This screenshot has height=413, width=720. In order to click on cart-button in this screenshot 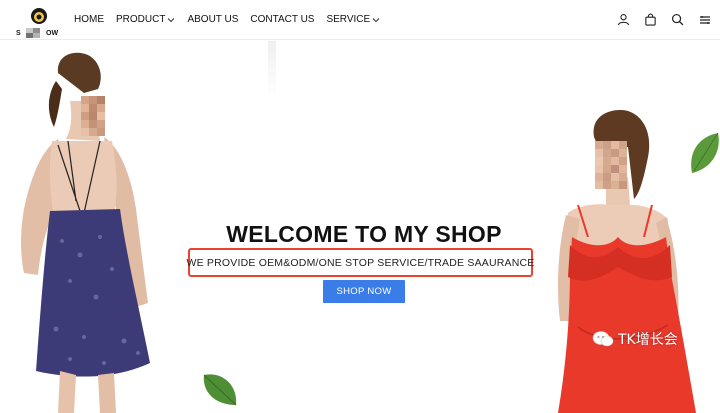, I will do `click(650, 19)`.